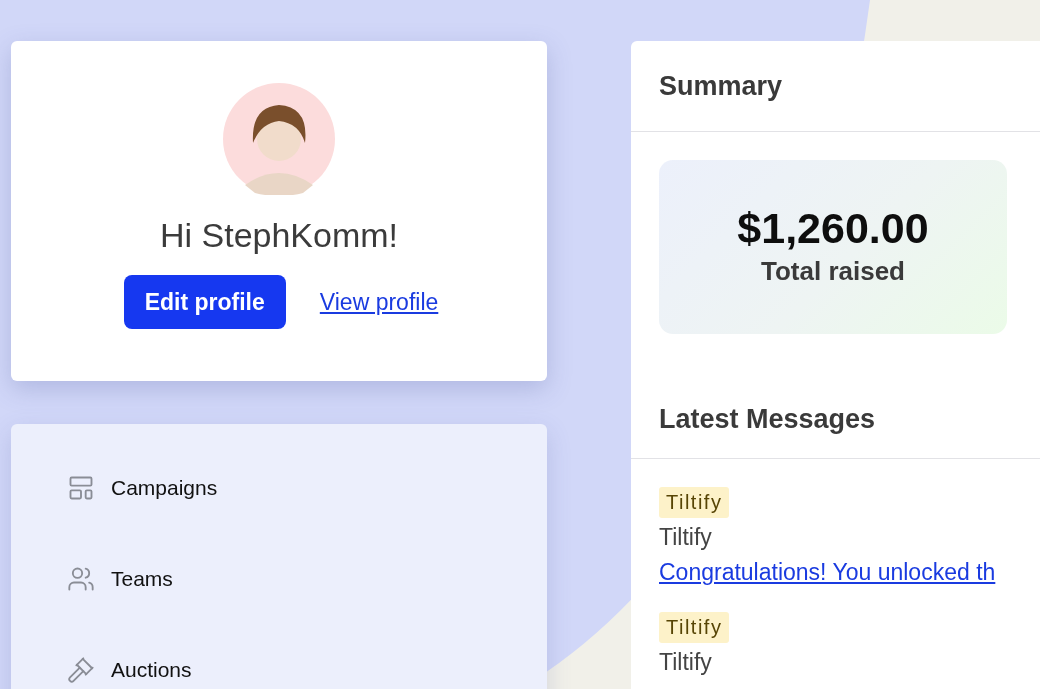  Describe the element at coordinates (379, 302) in the screenshot. I see `view-profile-link: View profile` at that location.